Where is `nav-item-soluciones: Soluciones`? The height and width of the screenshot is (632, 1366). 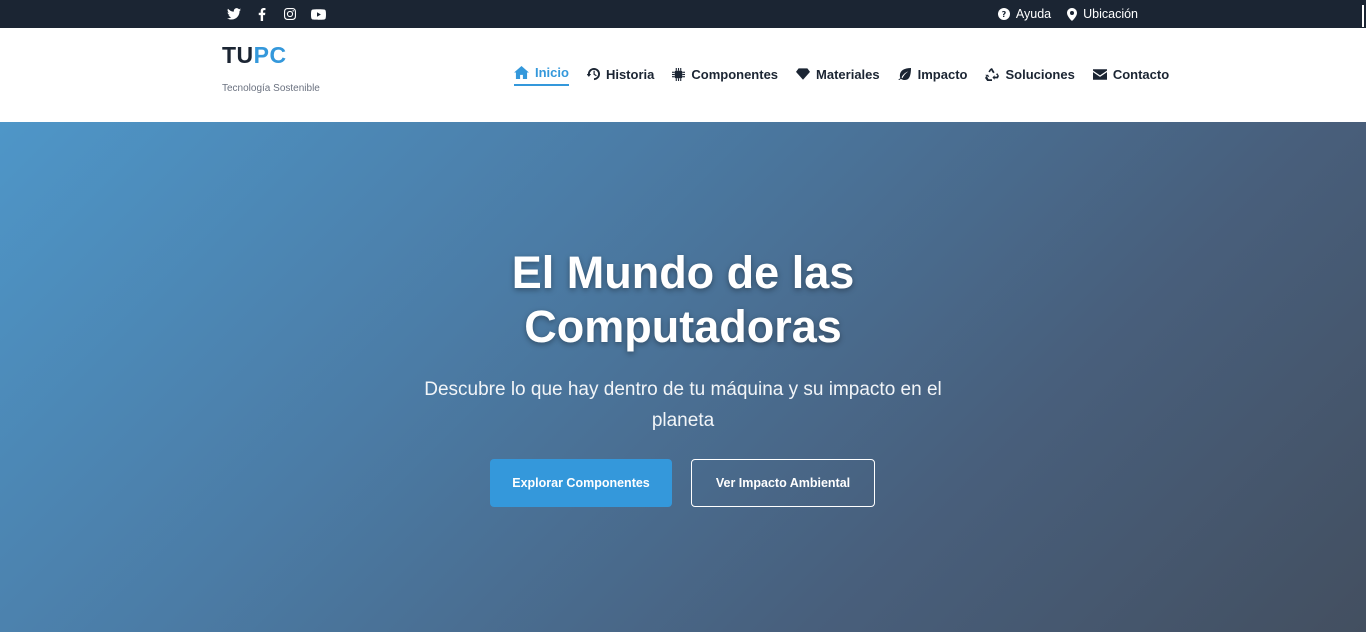 nav-item-soluciones: Soluciones is located at coordinates (1030, 74).